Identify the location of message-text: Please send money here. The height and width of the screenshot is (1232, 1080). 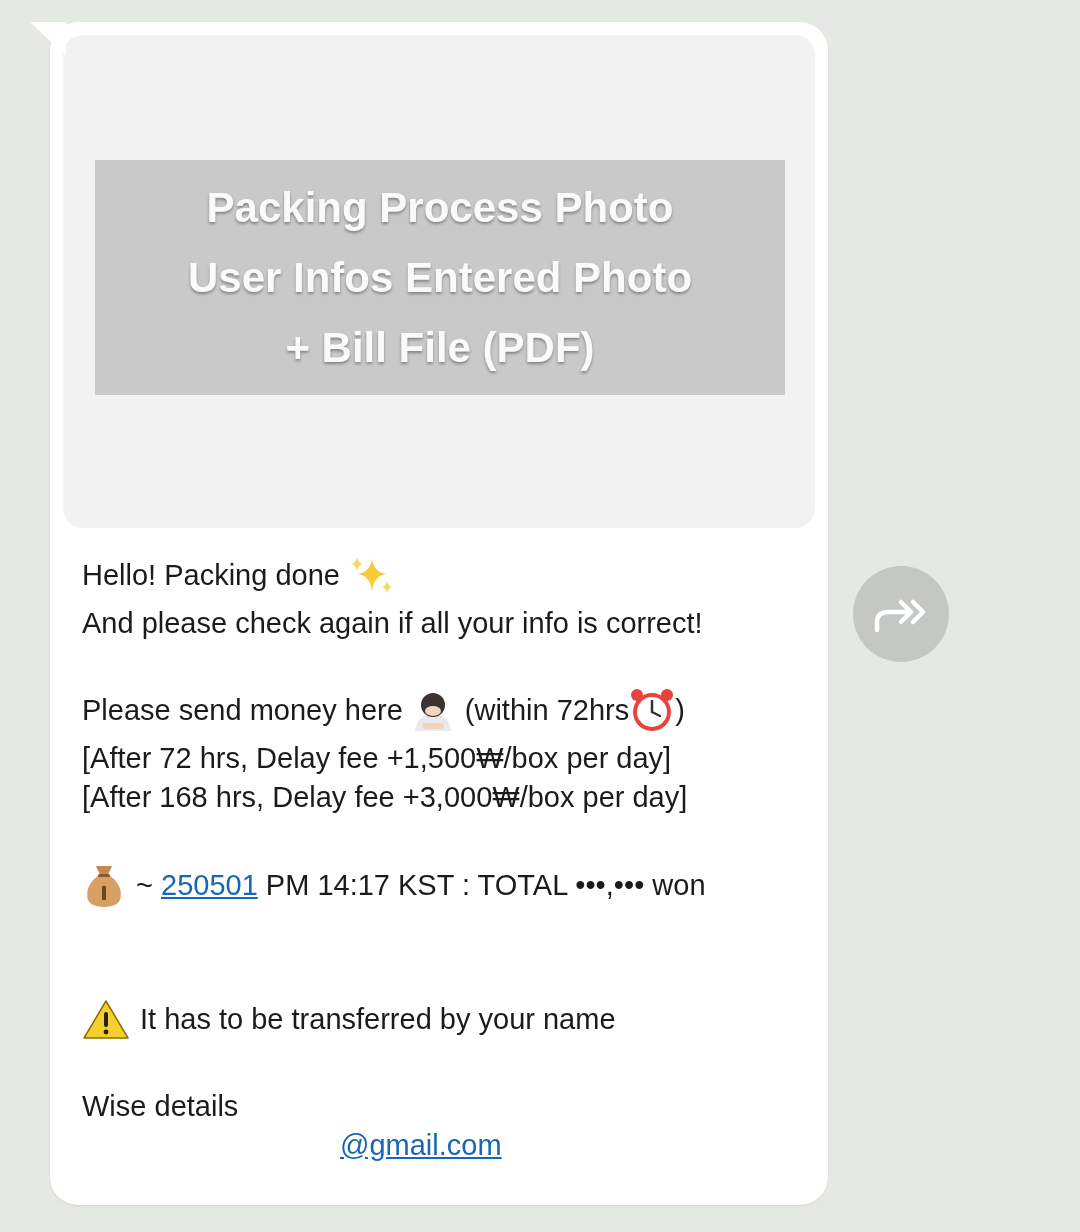
(242, 710).